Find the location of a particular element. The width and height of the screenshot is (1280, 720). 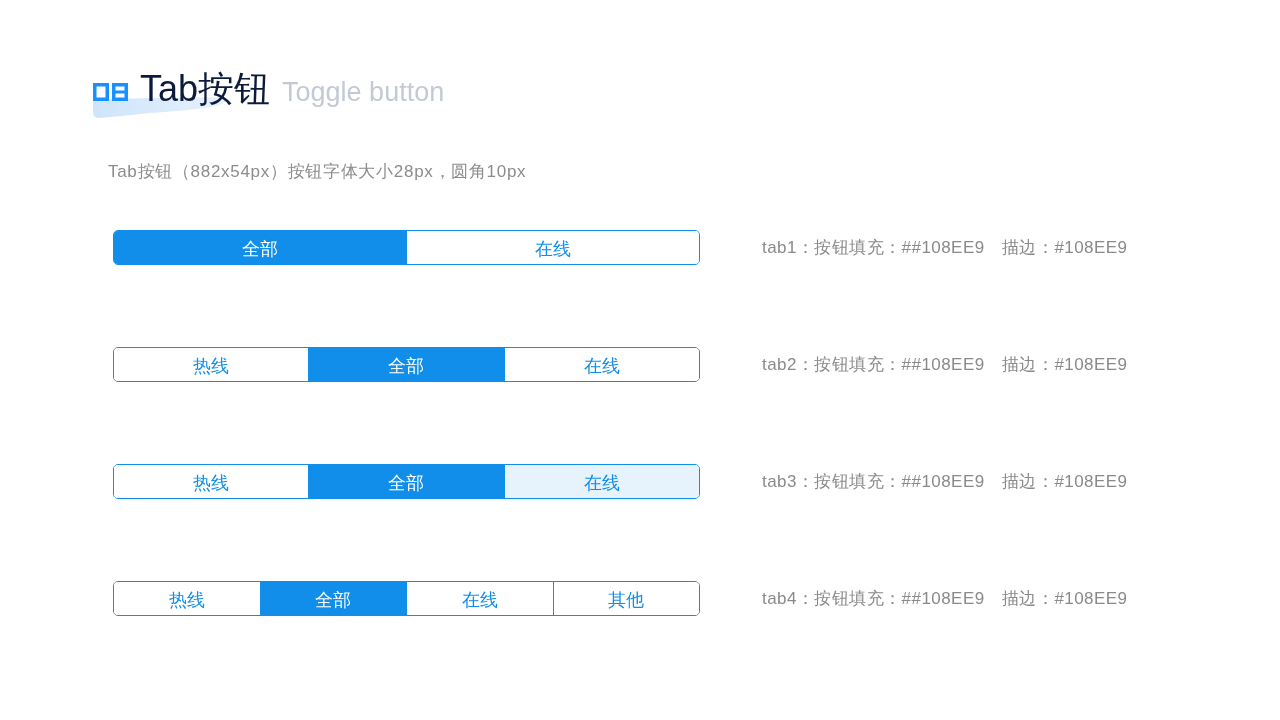

tab: 其他 is located at coordinates (625, 598).